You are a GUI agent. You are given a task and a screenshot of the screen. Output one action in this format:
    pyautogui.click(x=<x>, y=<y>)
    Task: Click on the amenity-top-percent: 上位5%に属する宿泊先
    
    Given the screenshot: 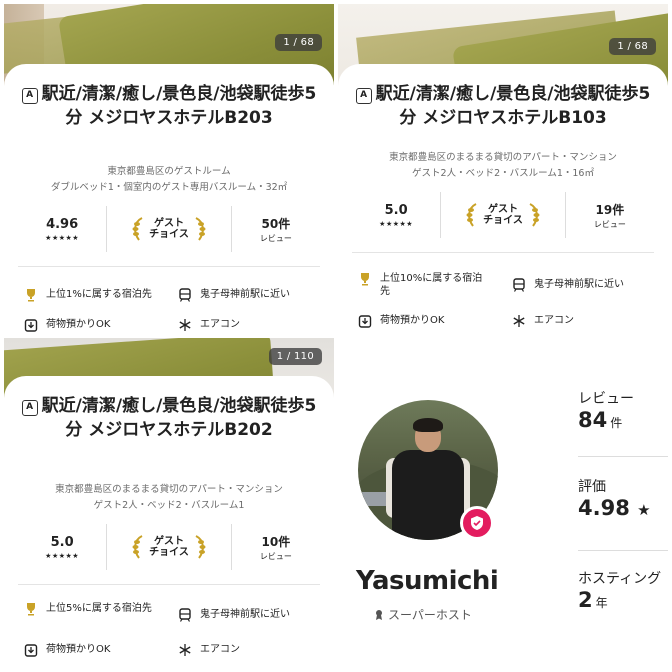 What is the action you would take?
    pyautogui.click(x=89, y=609)
    